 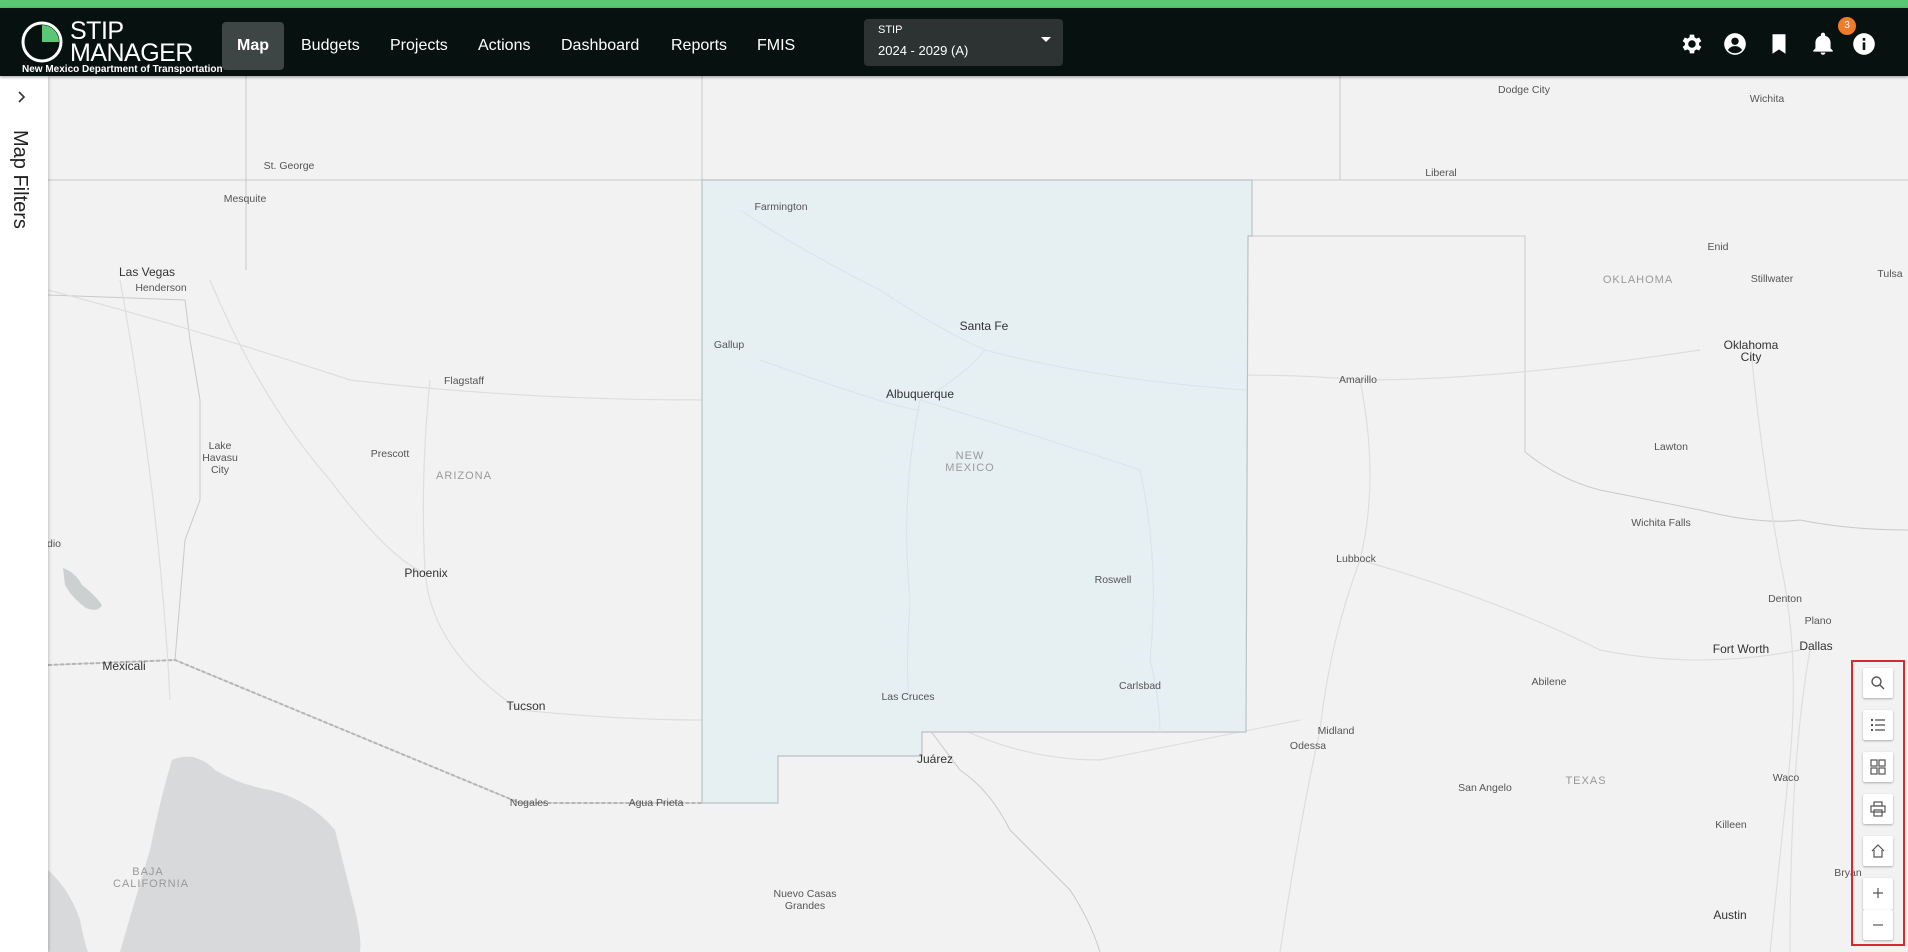 What do you see at coordinates (529, 803) in the screenshot?
I see `map-label-nogales: Nogales` at bounding box center [529, 803].